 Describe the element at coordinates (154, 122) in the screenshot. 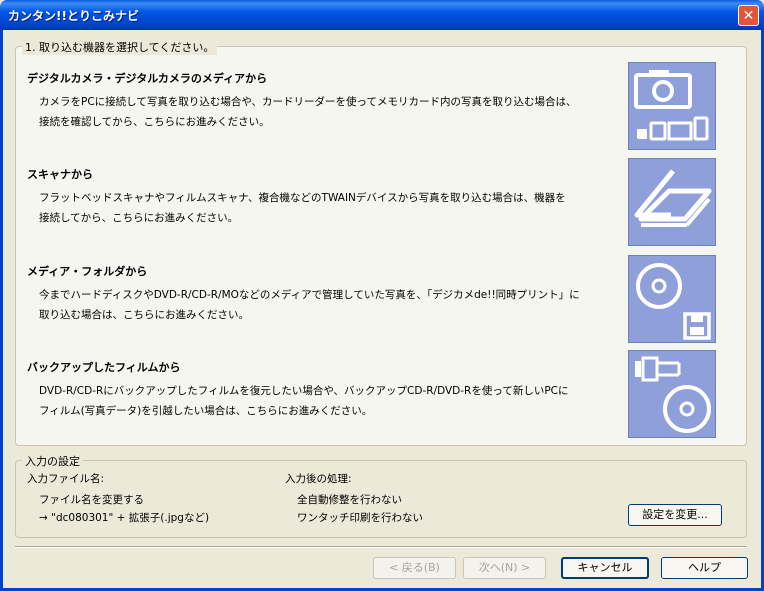

I see `section-camera-desc-line2: 接続を確認してから、こちらにお進みください。` at that location.